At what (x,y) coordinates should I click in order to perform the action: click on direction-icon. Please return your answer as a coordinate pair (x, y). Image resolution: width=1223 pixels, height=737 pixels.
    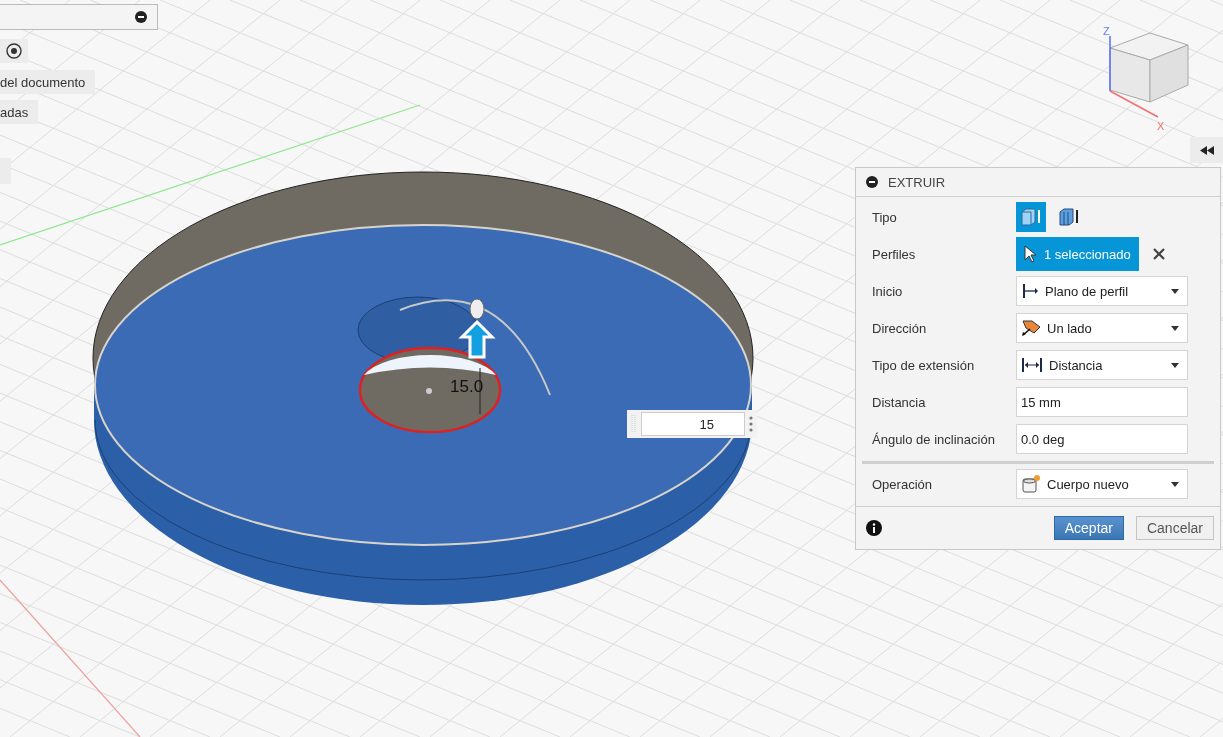
    Looking at the image, I should click on (1031, 328).